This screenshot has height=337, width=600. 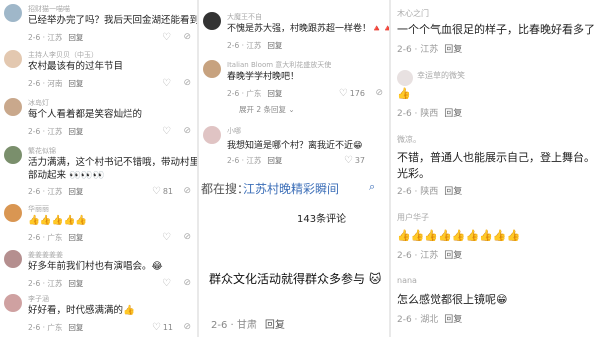 I want to click on comment-text: 怎么感觉都很上镜呢😁, so click(x=452, y=299).